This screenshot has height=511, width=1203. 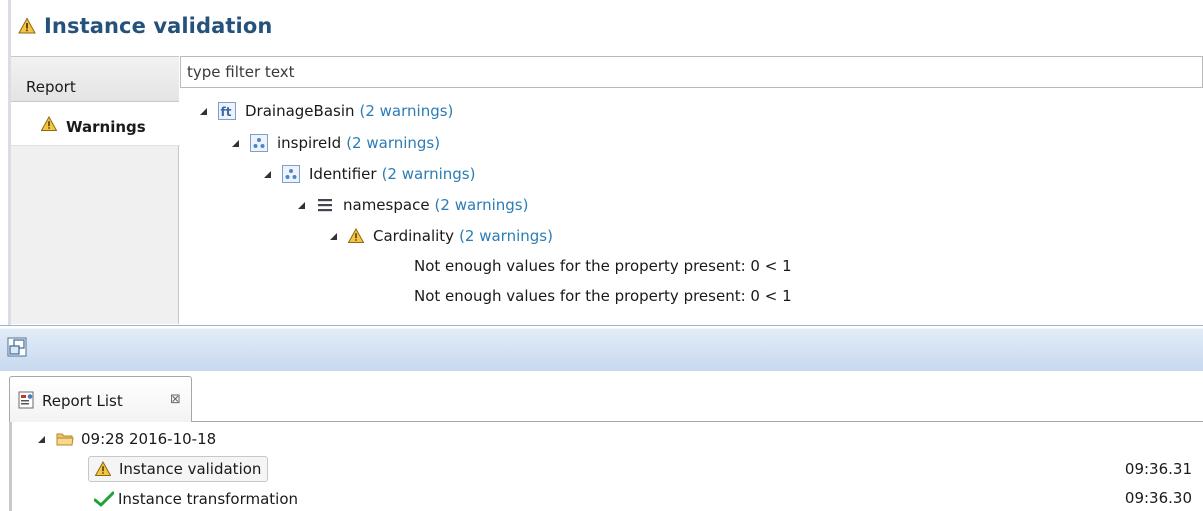 I want to click on tree-node-drainagebasin: ft DrainageBasin (2 warnings), so click(x=325, y=111).